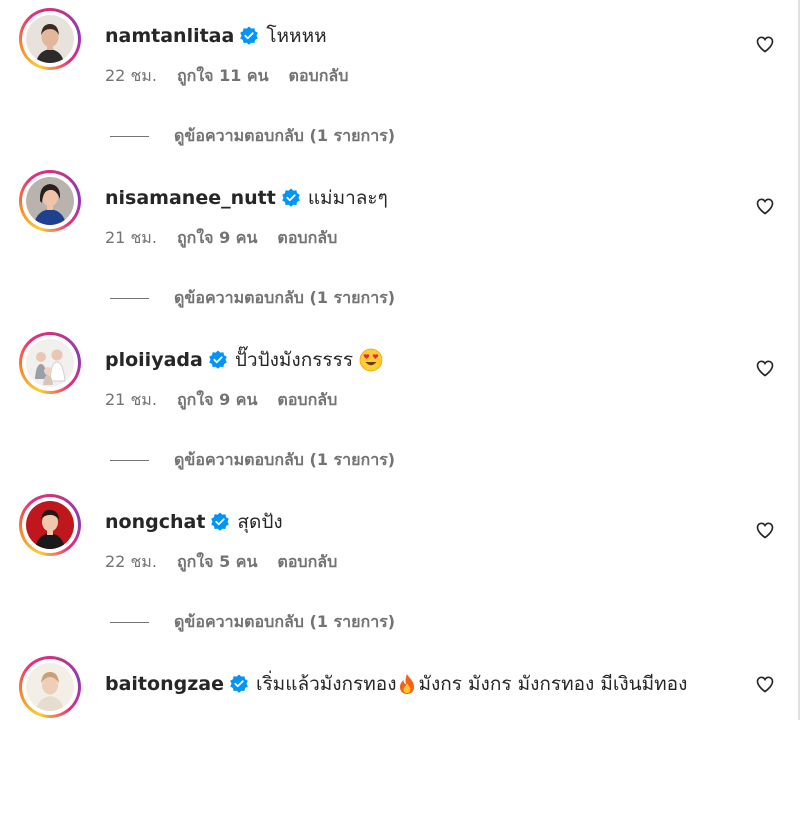 The image size is (800, 818). I want to click on fire-emoji-icon, so click(407, 684).